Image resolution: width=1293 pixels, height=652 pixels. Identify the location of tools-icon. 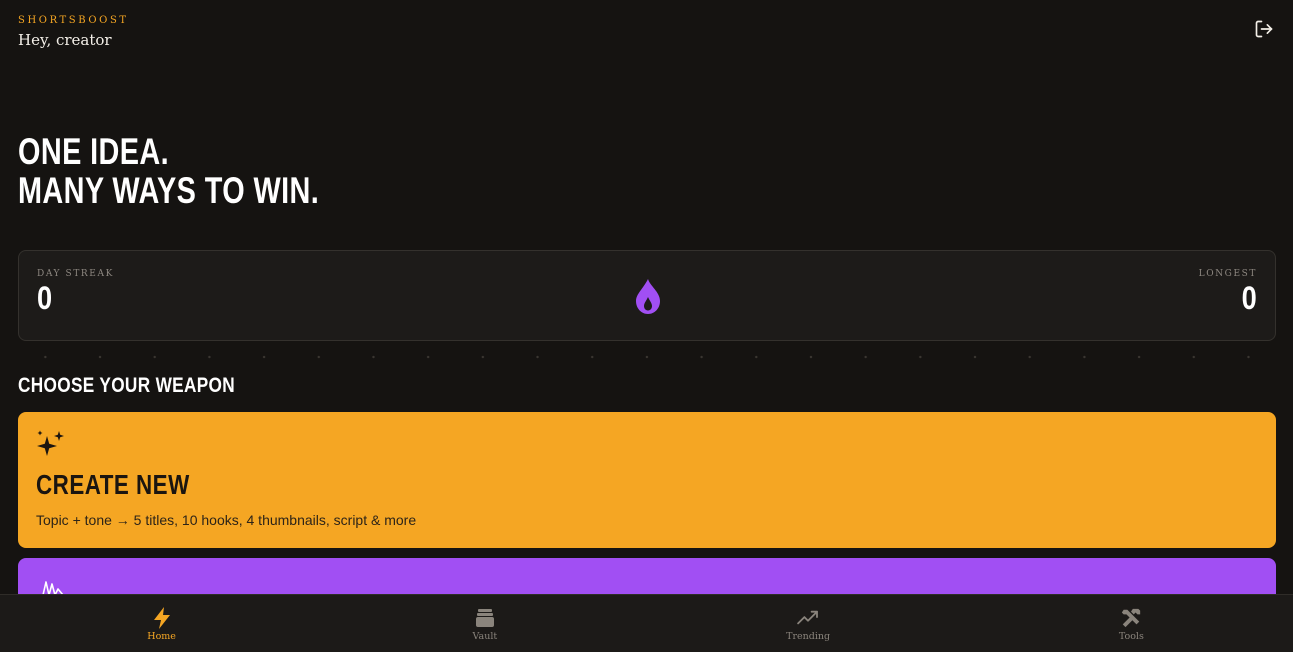
(1131, 618).